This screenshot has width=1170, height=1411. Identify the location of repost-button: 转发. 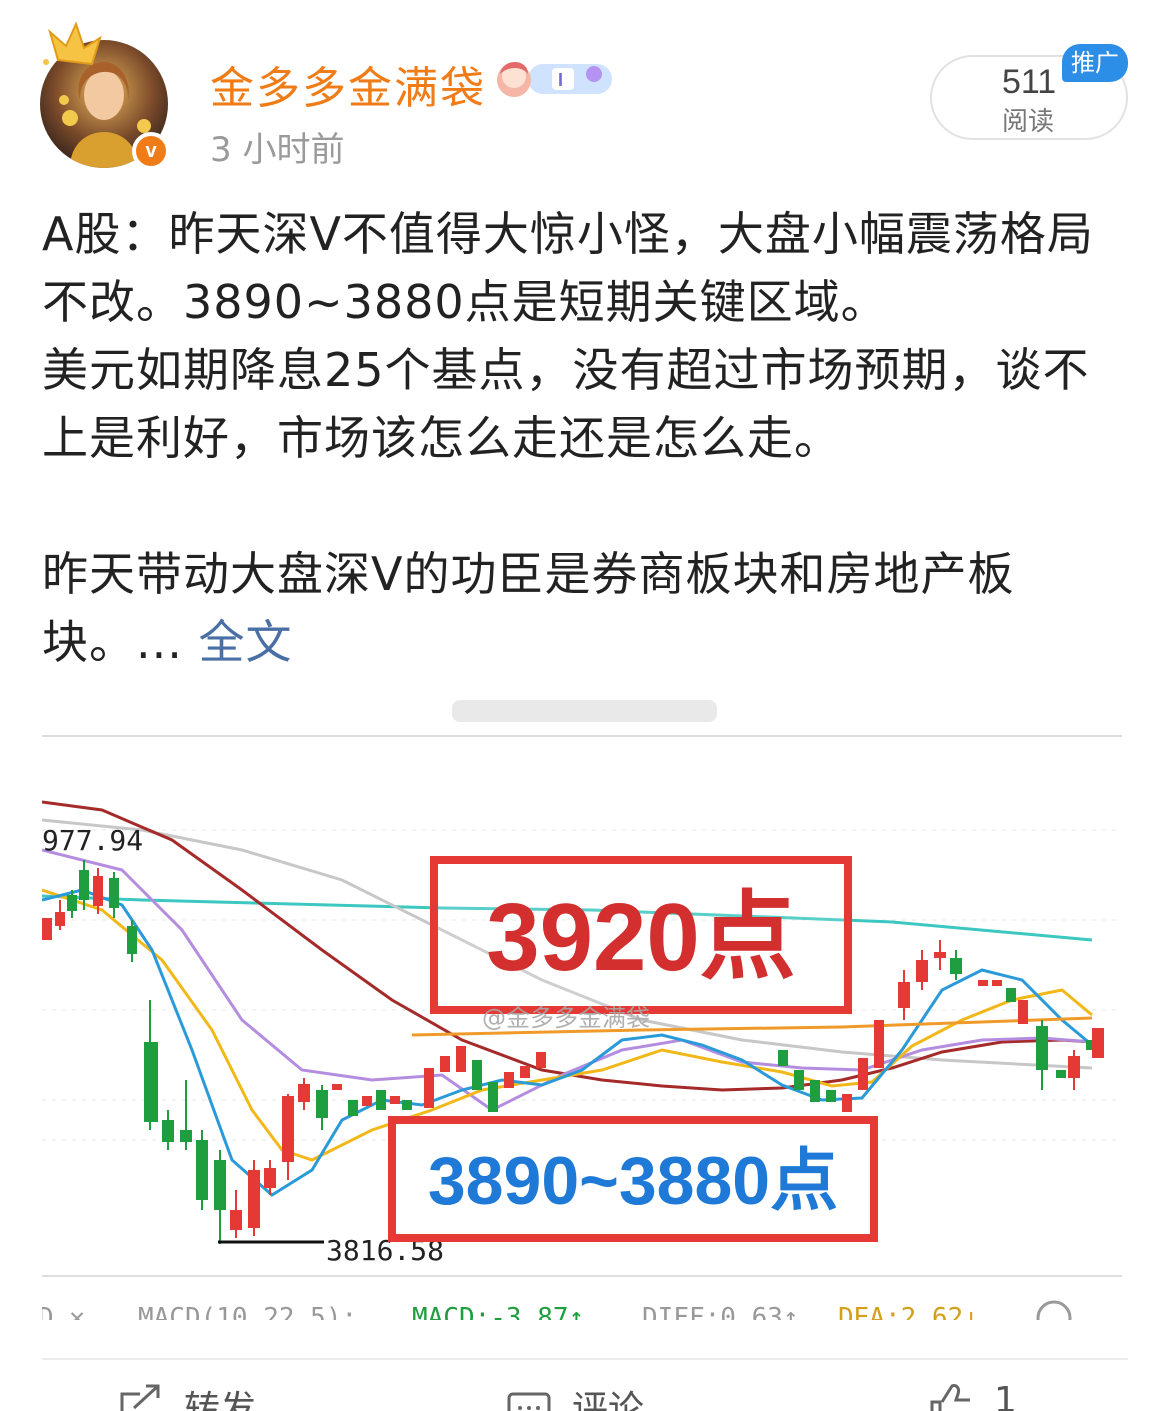
(187, 1395).